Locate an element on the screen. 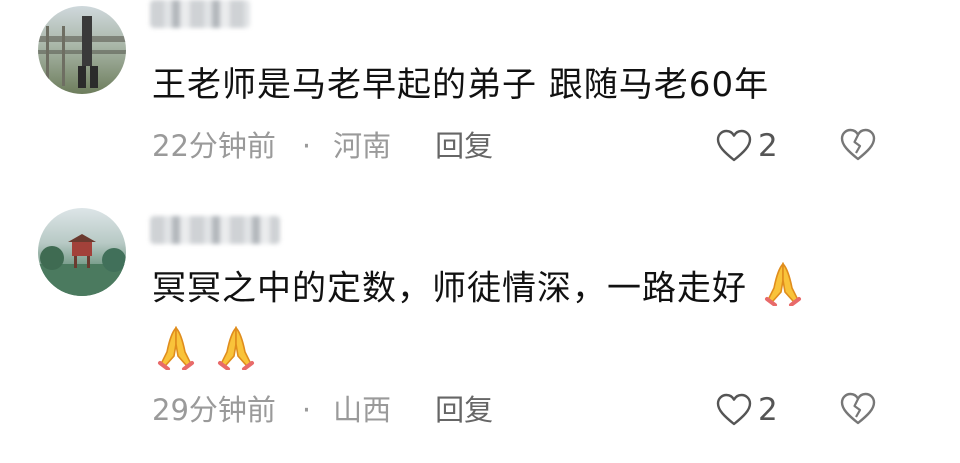 This screenshot has height=463, width=960. comment-time: 22分钟前 is located at coordinates (214, 146).